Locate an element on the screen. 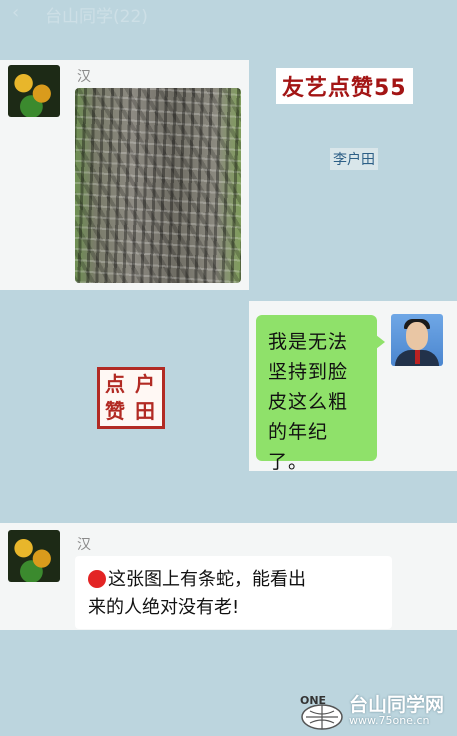  stamp-char: 户 is located at coordinates (145, 384).